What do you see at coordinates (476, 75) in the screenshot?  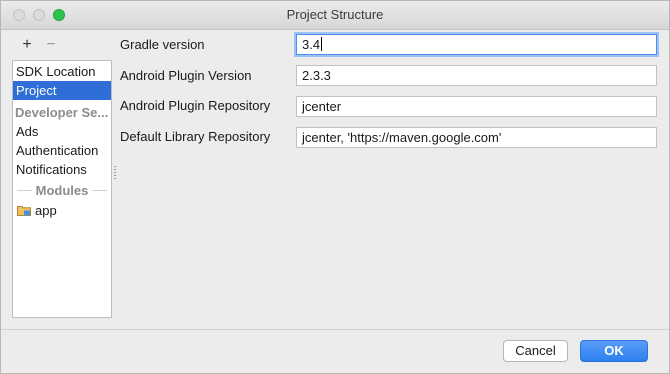 I see `android-plugin-version-field: 2.3.3` at bounding box center [476, 75].